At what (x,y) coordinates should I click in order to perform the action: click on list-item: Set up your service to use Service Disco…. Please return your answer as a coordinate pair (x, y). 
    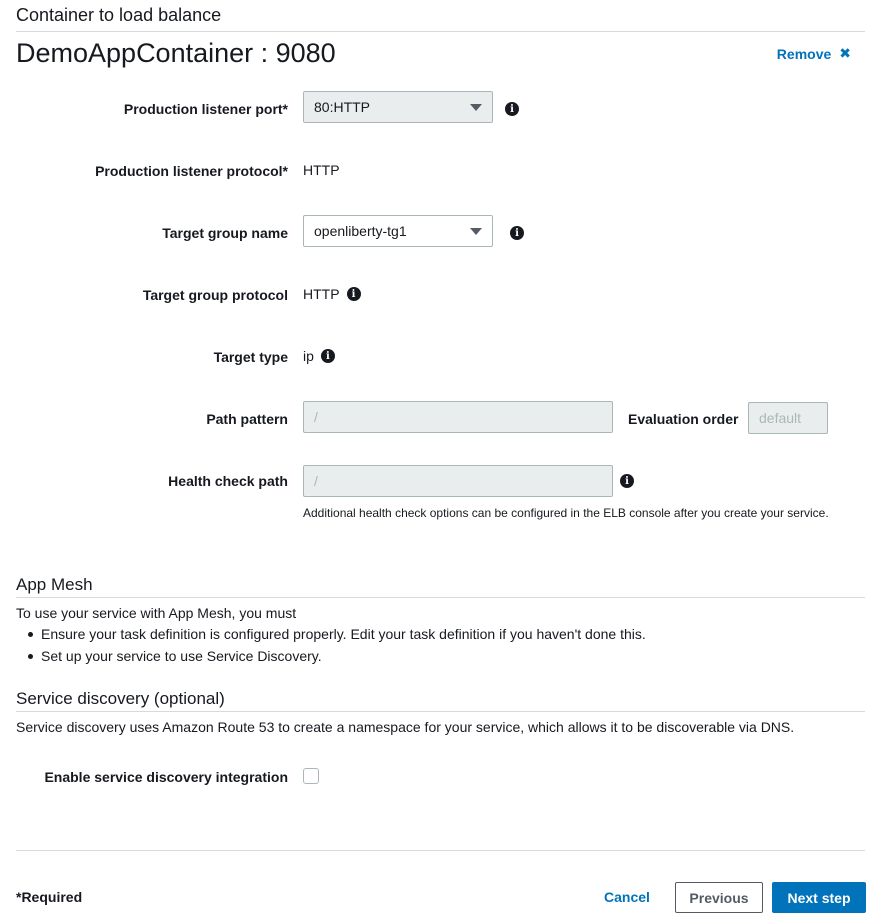
    Looking at the image, I should click on (336, 658).